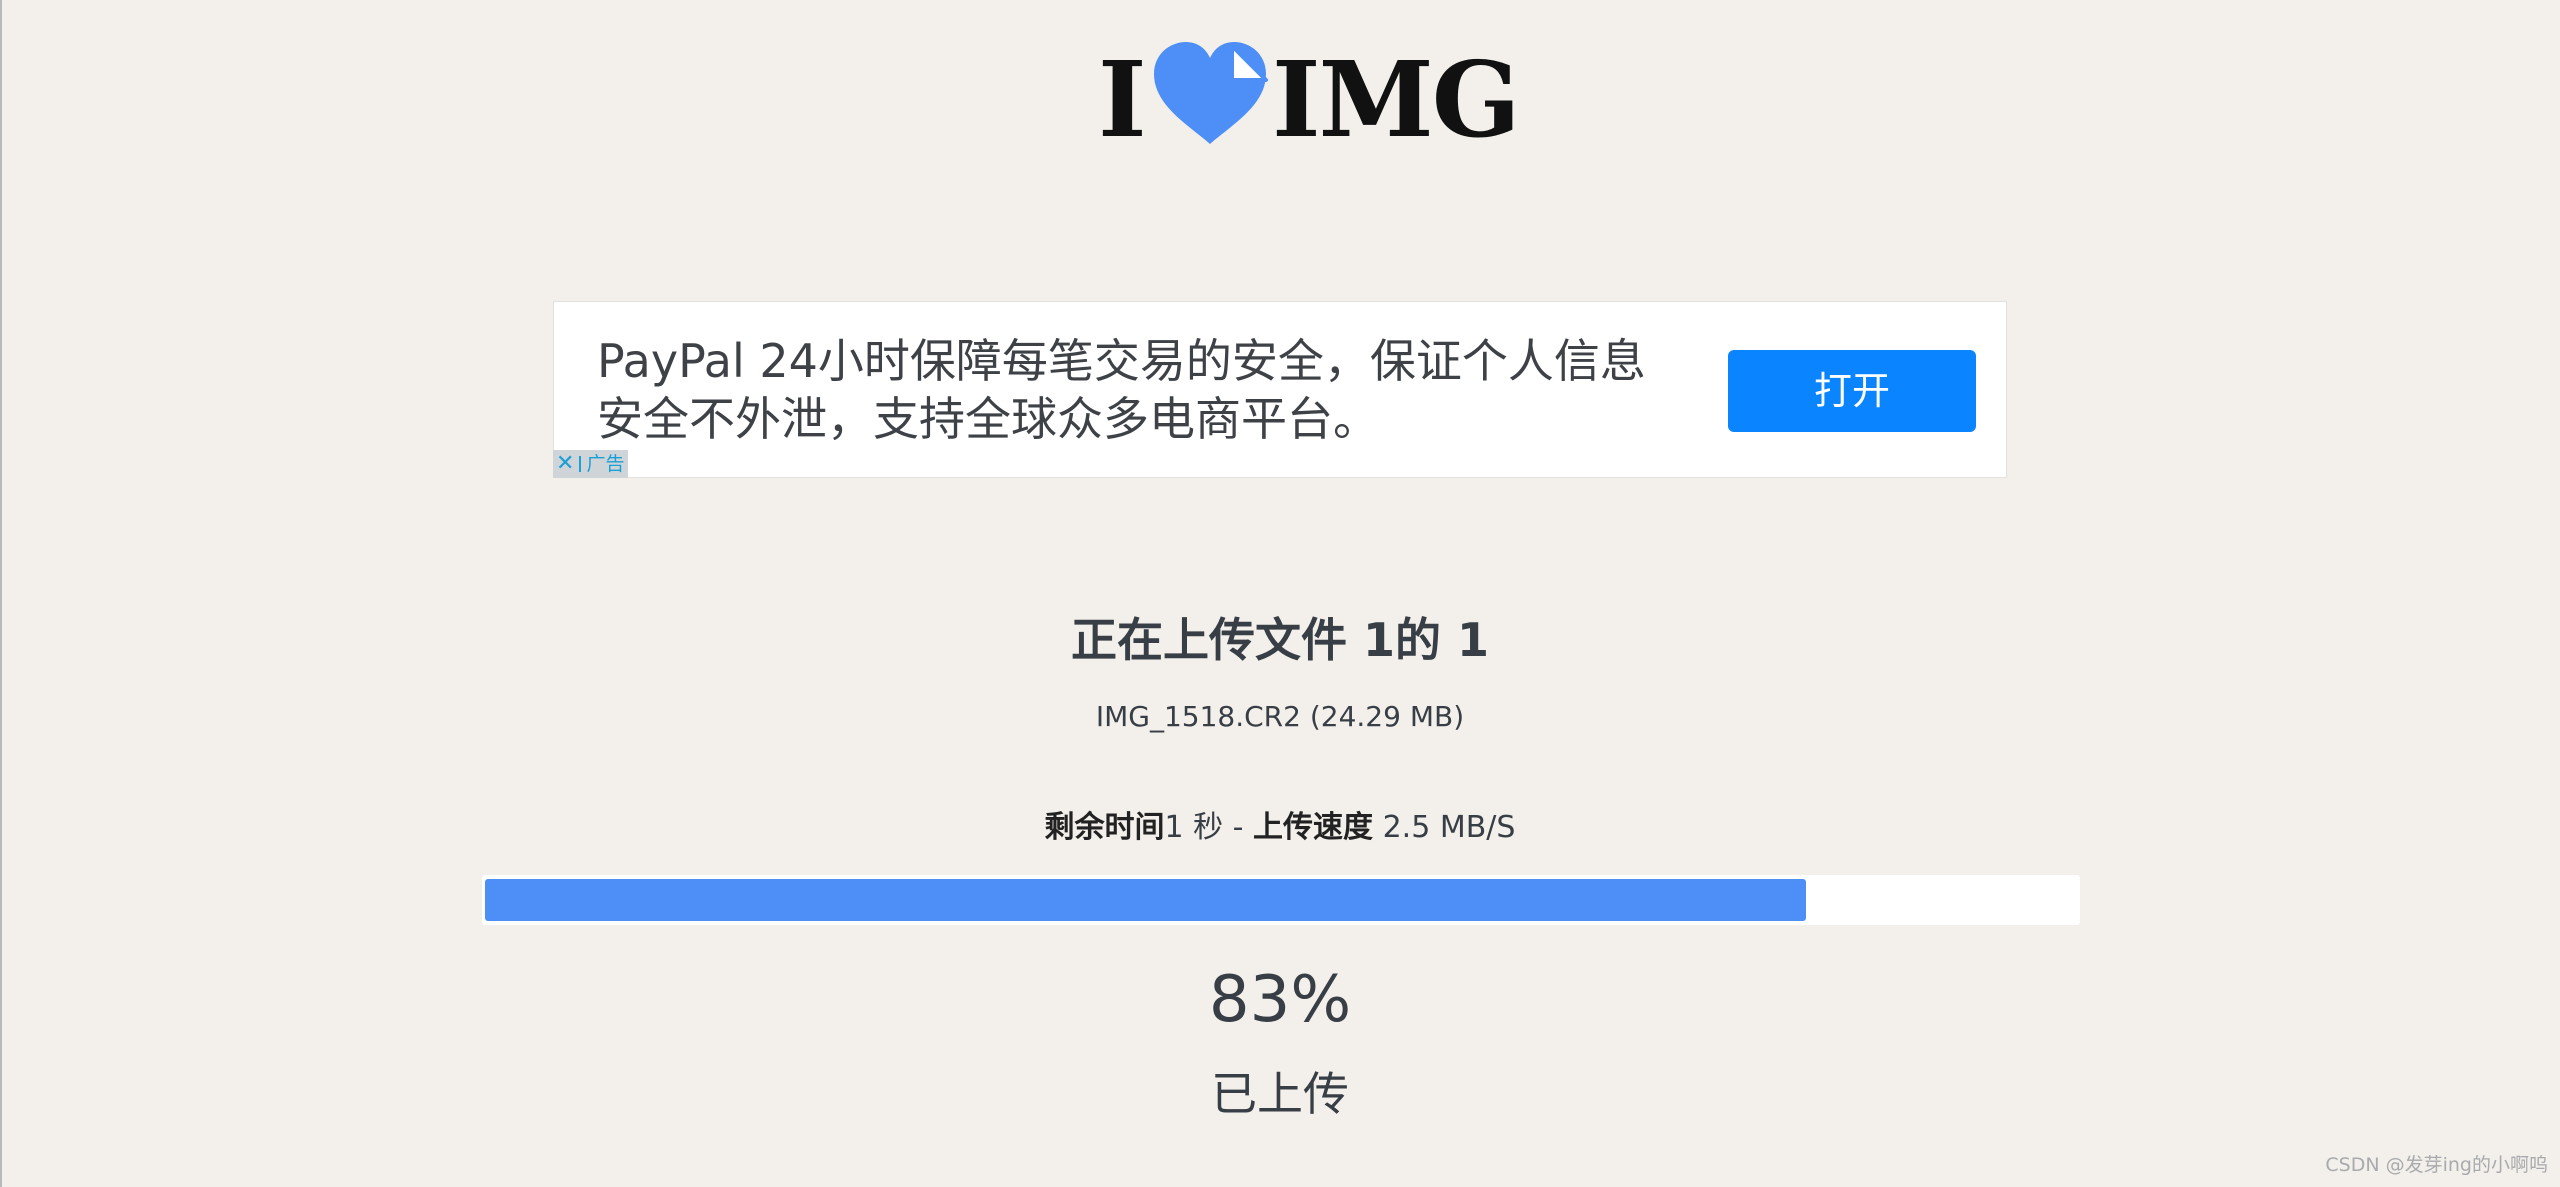 The width and height of the screenshot is (2560, 1187). What do you see at coordinates (1313, 827) in the screenshot?
I see `upload-speed-label: 上传速度` at bounding box center [1313, 827].